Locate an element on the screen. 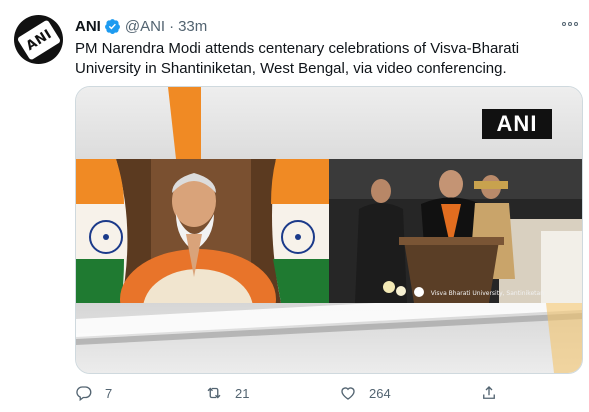 This screenshot has height=412, width=589. reply-button: 7 is located at coordinates (93, 393).